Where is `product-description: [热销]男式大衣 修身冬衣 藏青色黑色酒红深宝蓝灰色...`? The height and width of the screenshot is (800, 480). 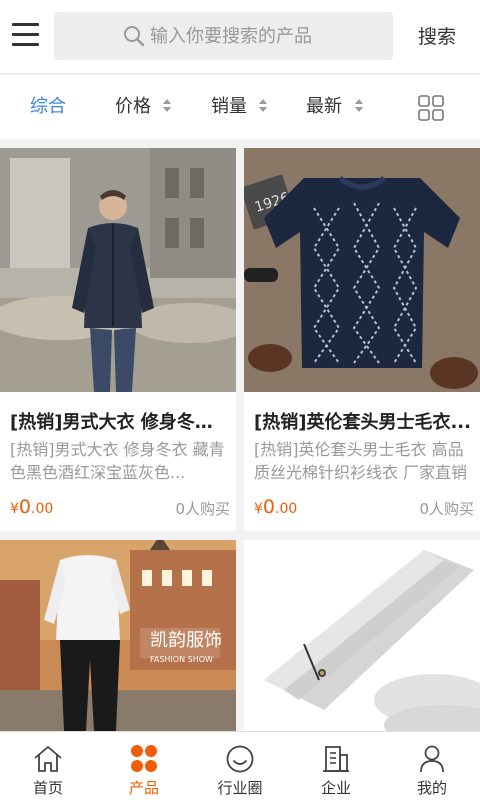 product-description: [热销]男式大衣 修身冬衣 藏青色黑色酒红深宝蓝灰色... is located at coordinates (117, 461).